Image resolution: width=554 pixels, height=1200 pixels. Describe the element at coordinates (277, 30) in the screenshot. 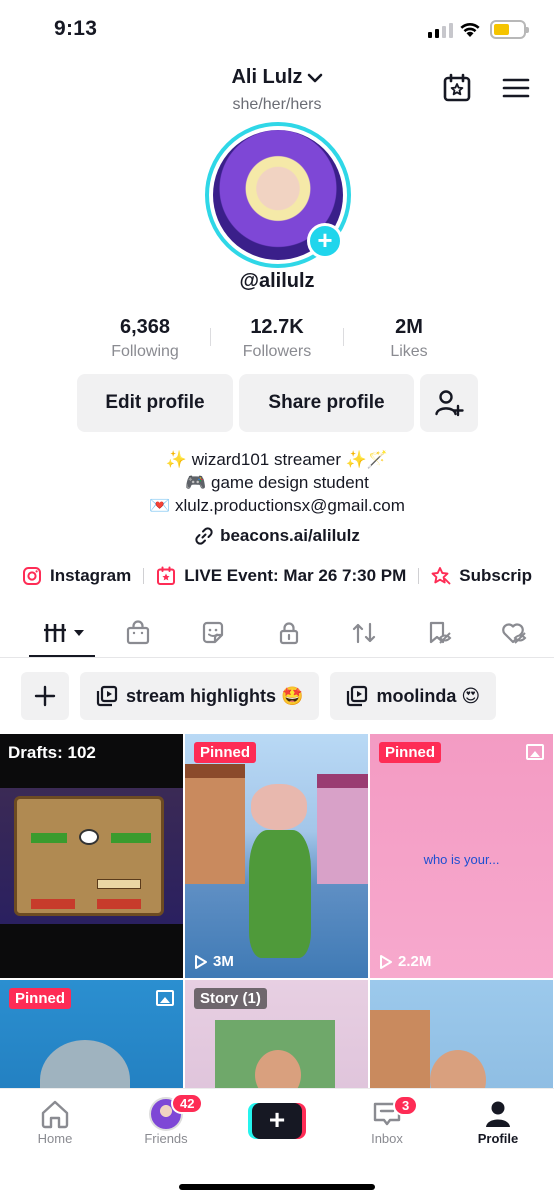

I see `status-bar: 9:13` at that location.